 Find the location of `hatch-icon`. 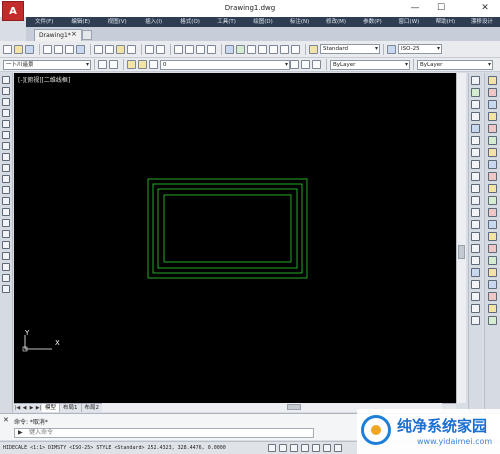

hatch-icon is located at coordinates (6, 234).